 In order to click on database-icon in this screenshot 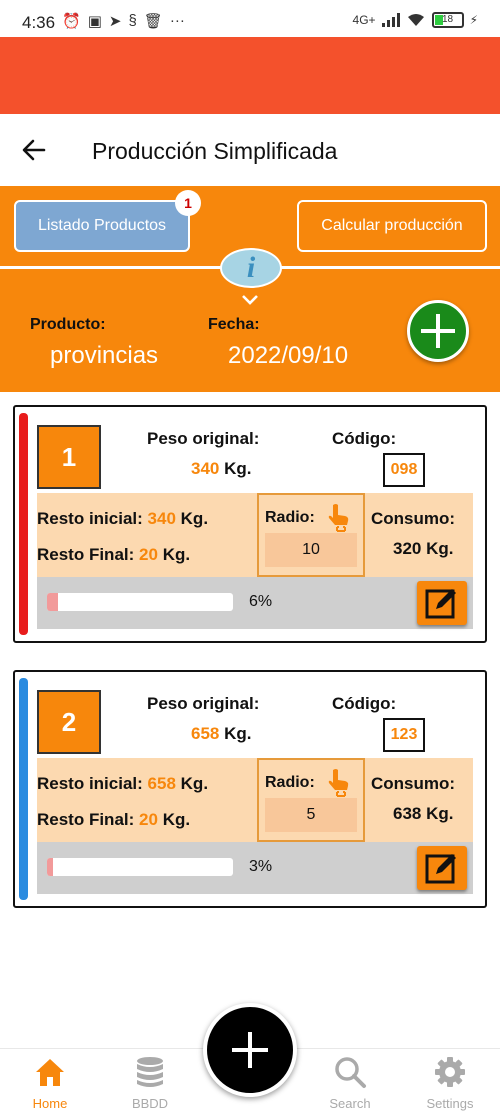, I will do `click(150, 1072)`.